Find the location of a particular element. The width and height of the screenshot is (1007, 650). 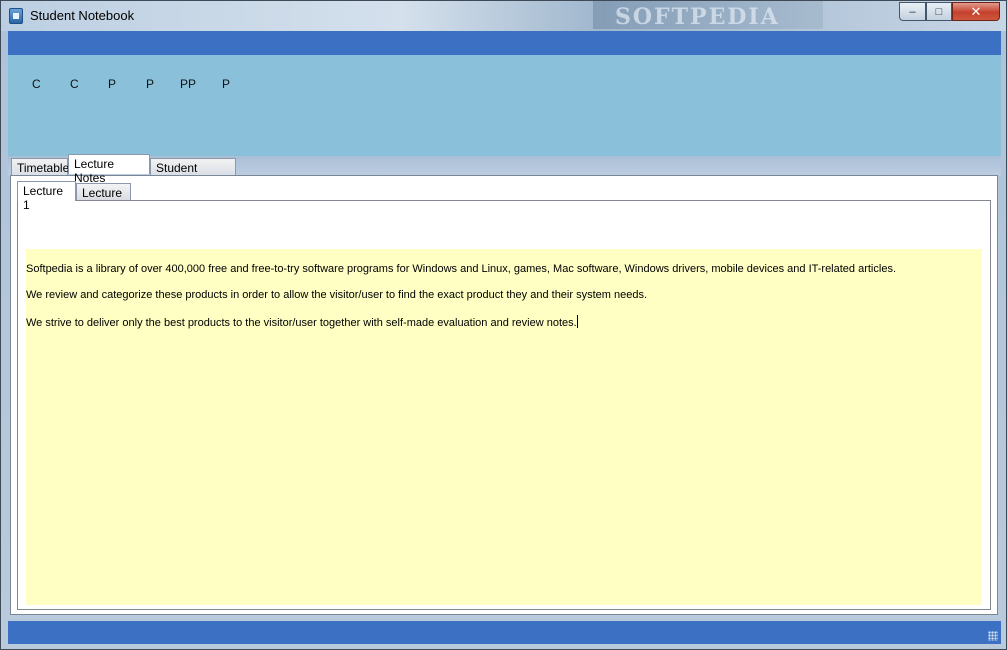

title-bar: Student Notebook SOFTPEDIA – □ ✕ is located at coordinates (503, 16).